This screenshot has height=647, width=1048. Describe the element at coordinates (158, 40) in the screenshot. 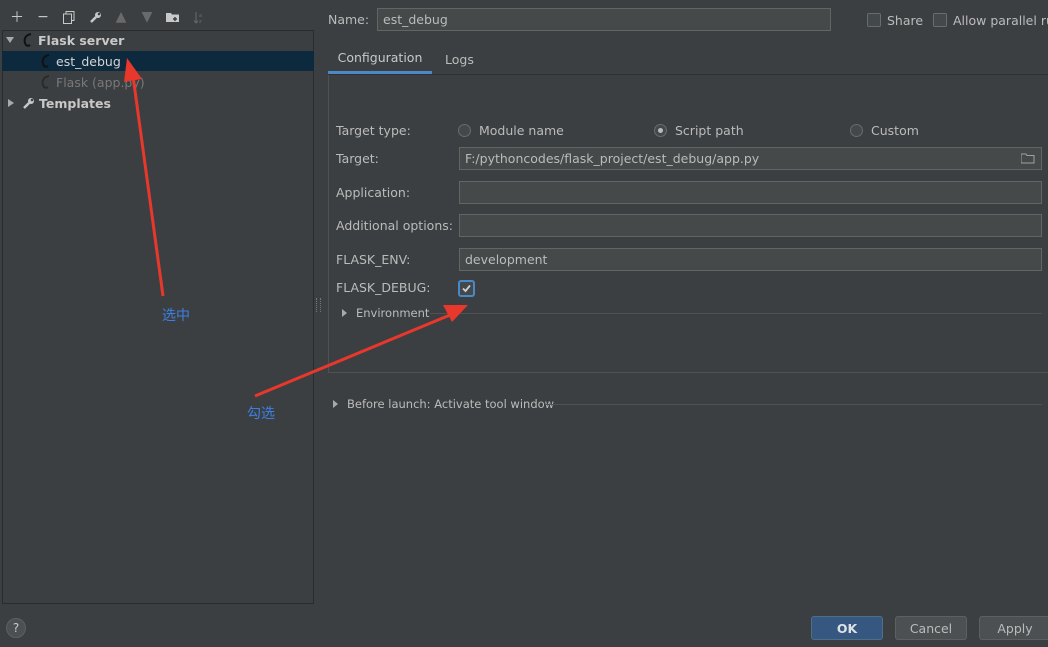

I see `tree-group-flask-server: Flask server` at that location.